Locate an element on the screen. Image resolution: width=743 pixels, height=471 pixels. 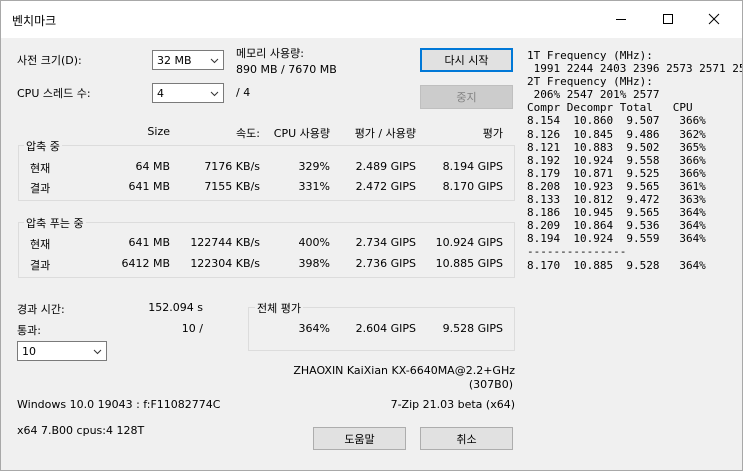
minimize-button is located at coordinates (621, 19).